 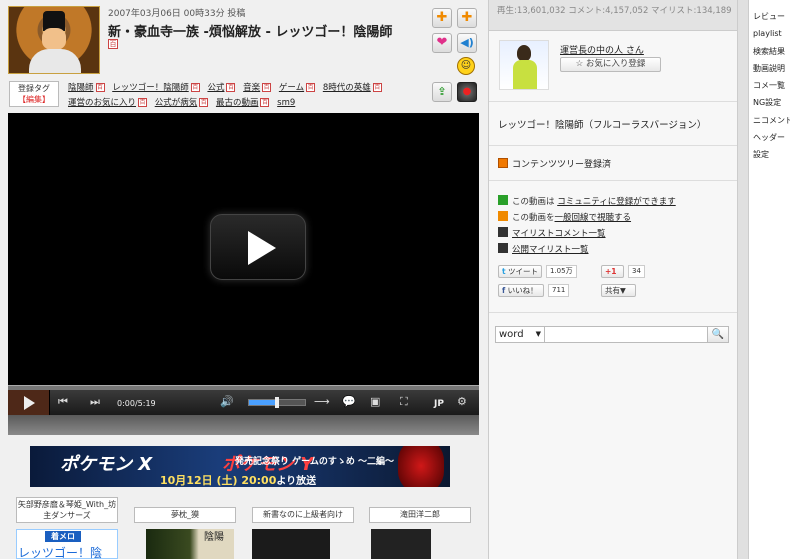 I want to click on tag-link: 音楽, so click(x=251, y=88).